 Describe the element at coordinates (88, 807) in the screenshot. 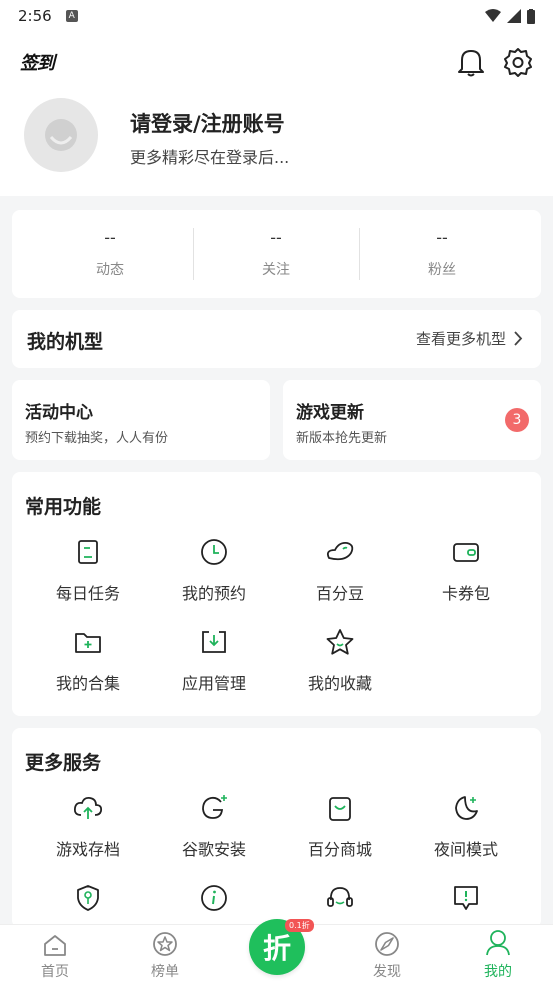

I see `cloud-upload-icon` at that location.